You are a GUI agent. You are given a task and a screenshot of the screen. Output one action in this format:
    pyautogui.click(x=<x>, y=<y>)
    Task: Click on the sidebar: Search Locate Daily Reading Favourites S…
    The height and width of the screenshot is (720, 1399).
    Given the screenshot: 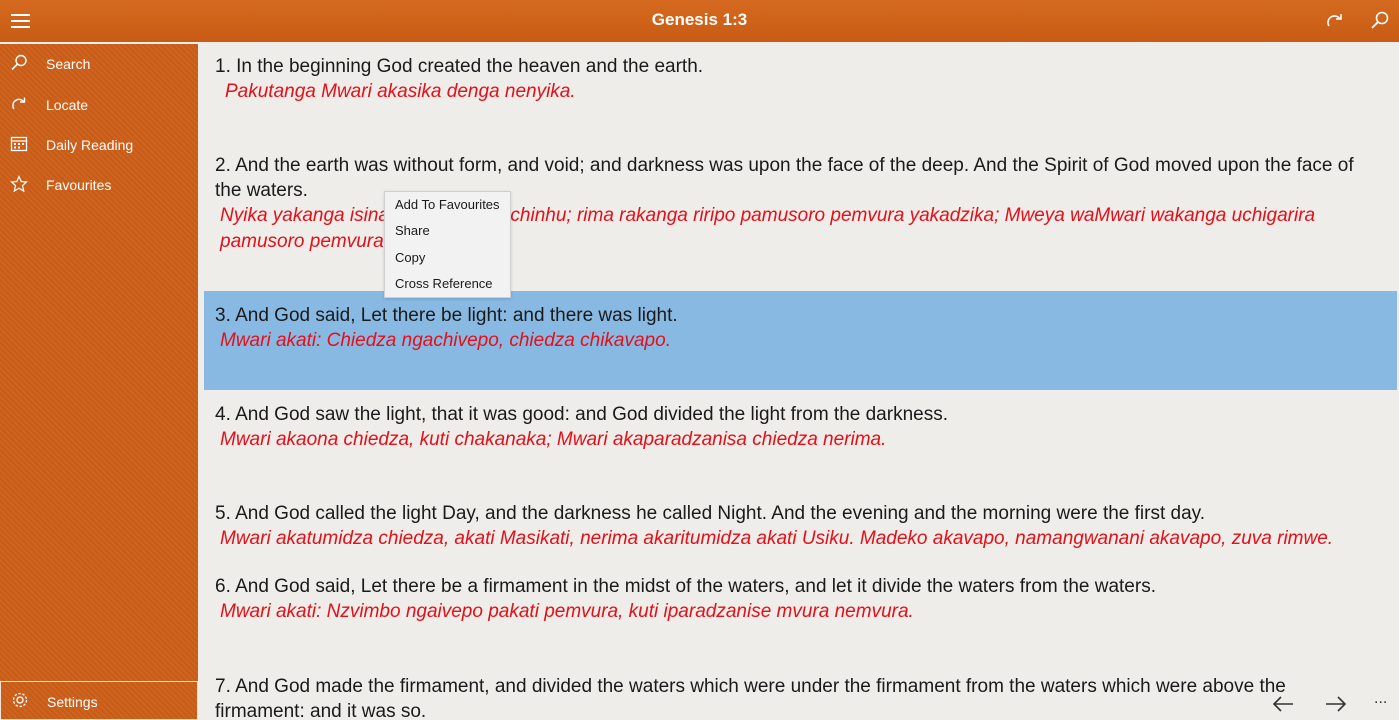 What is the action you would take?
    pyautogui.click(x=99, y=381)
    